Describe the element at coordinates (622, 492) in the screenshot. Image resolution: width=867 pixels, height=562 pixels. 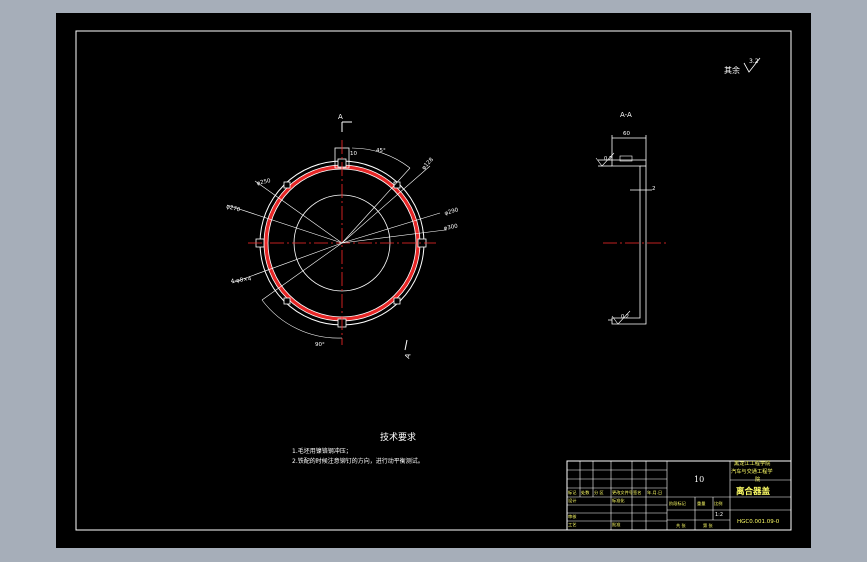
I see `tb-gengai: 更改文件号` at that location.